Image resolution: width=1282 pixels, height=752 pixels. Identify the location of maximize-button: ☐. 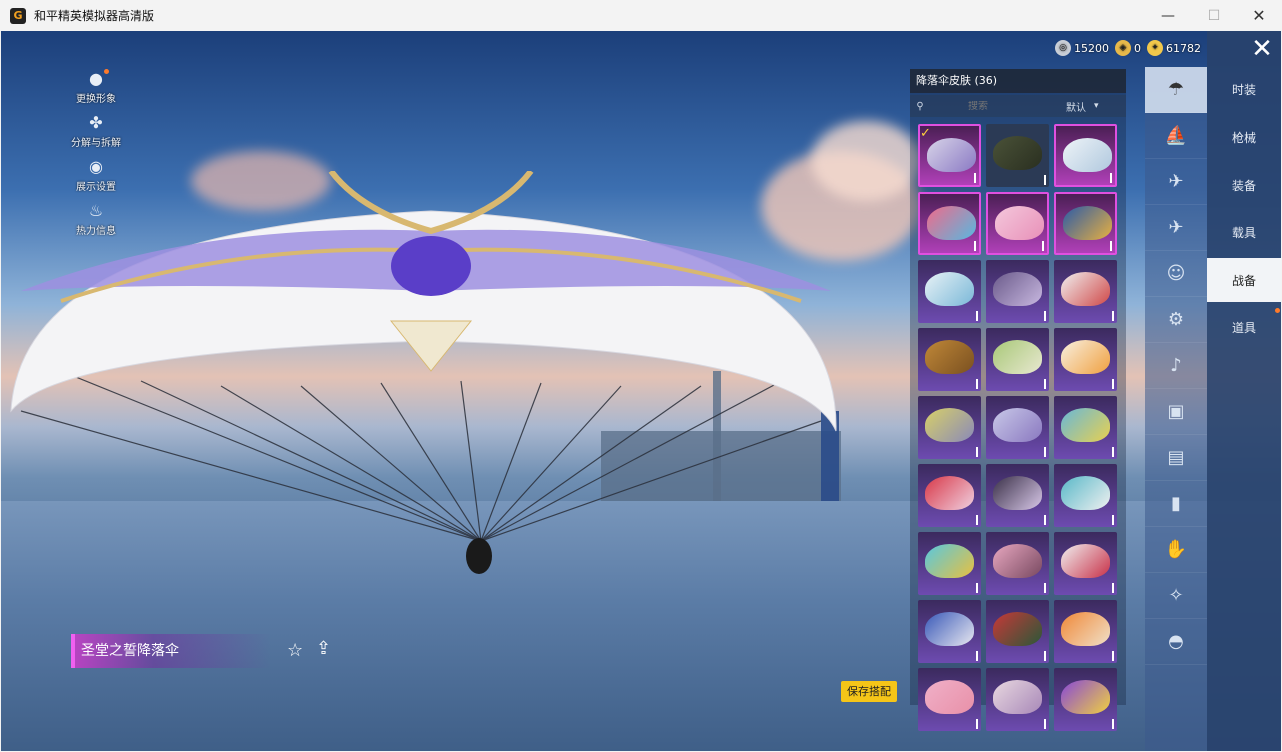
(1214, 15).